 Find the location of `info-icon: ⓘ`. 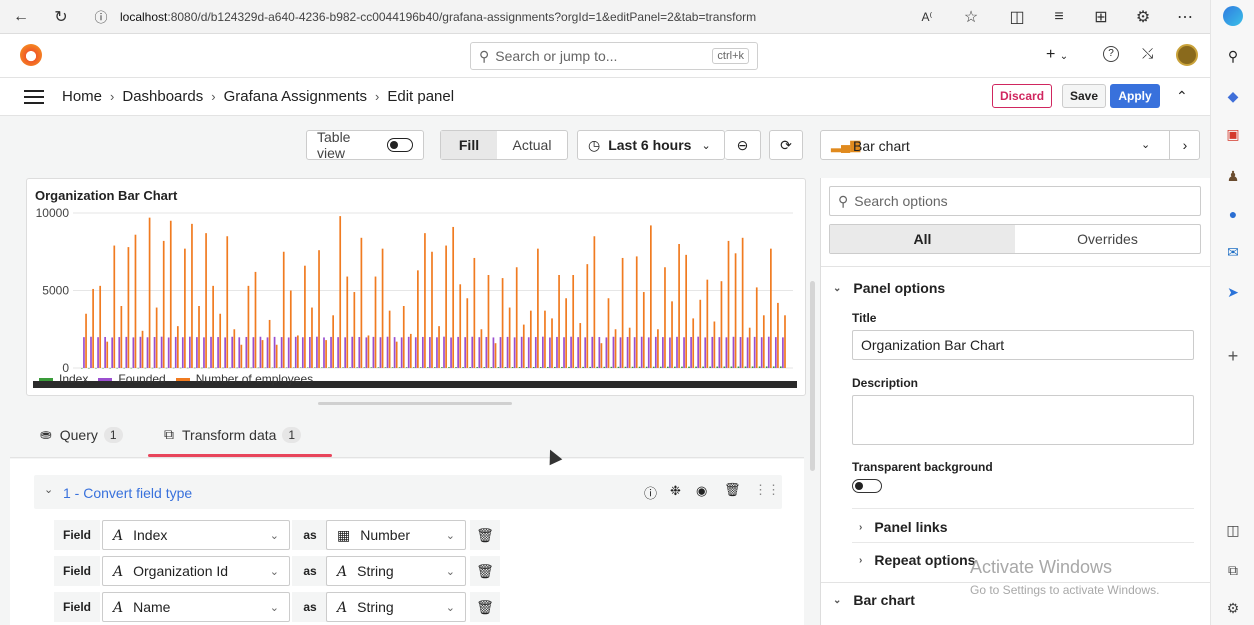

info-icon: ⓘ is located at coordinates (101, 17).